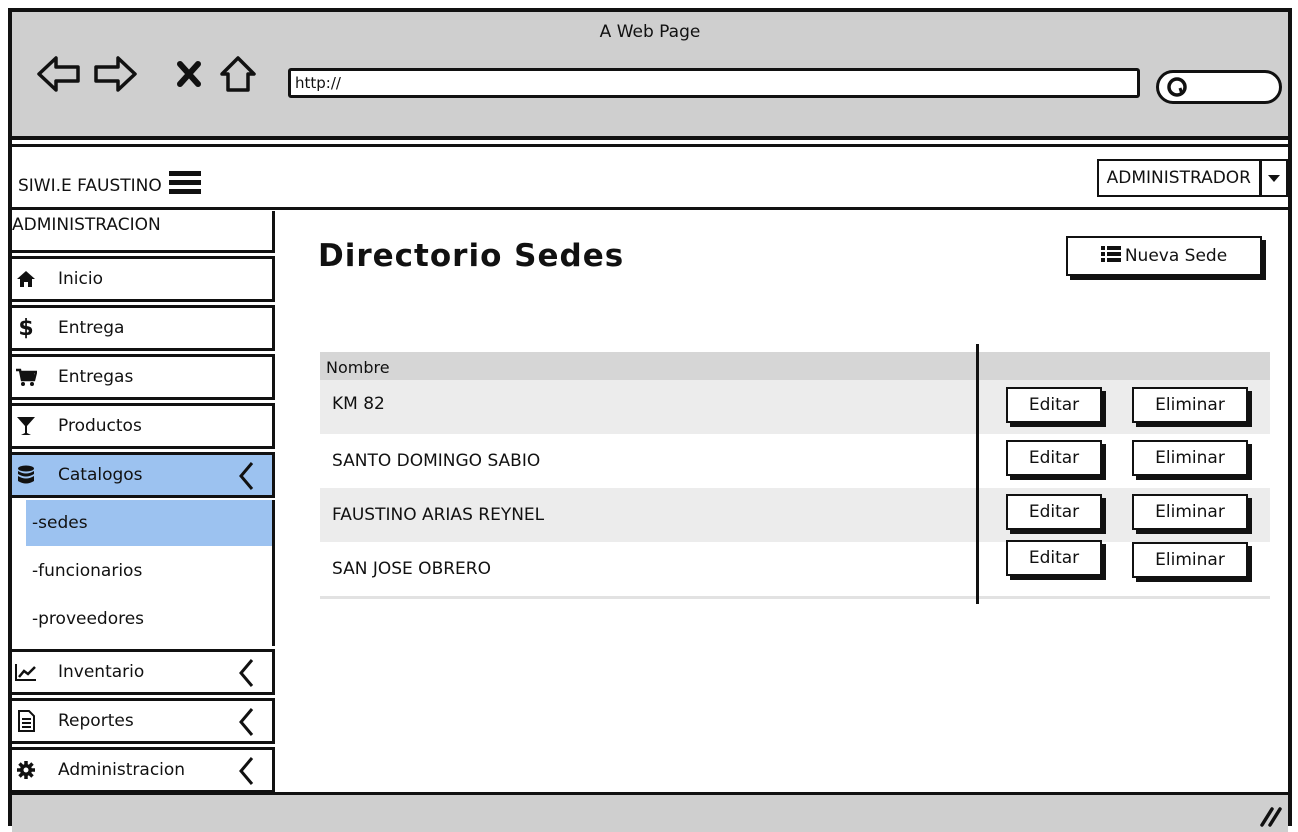 Image resolution: width=1298 pixels, height=832 pixels. Describe the element at coordinates (26, 672) in the screenshot. I see `line-chart-icon` at that location.